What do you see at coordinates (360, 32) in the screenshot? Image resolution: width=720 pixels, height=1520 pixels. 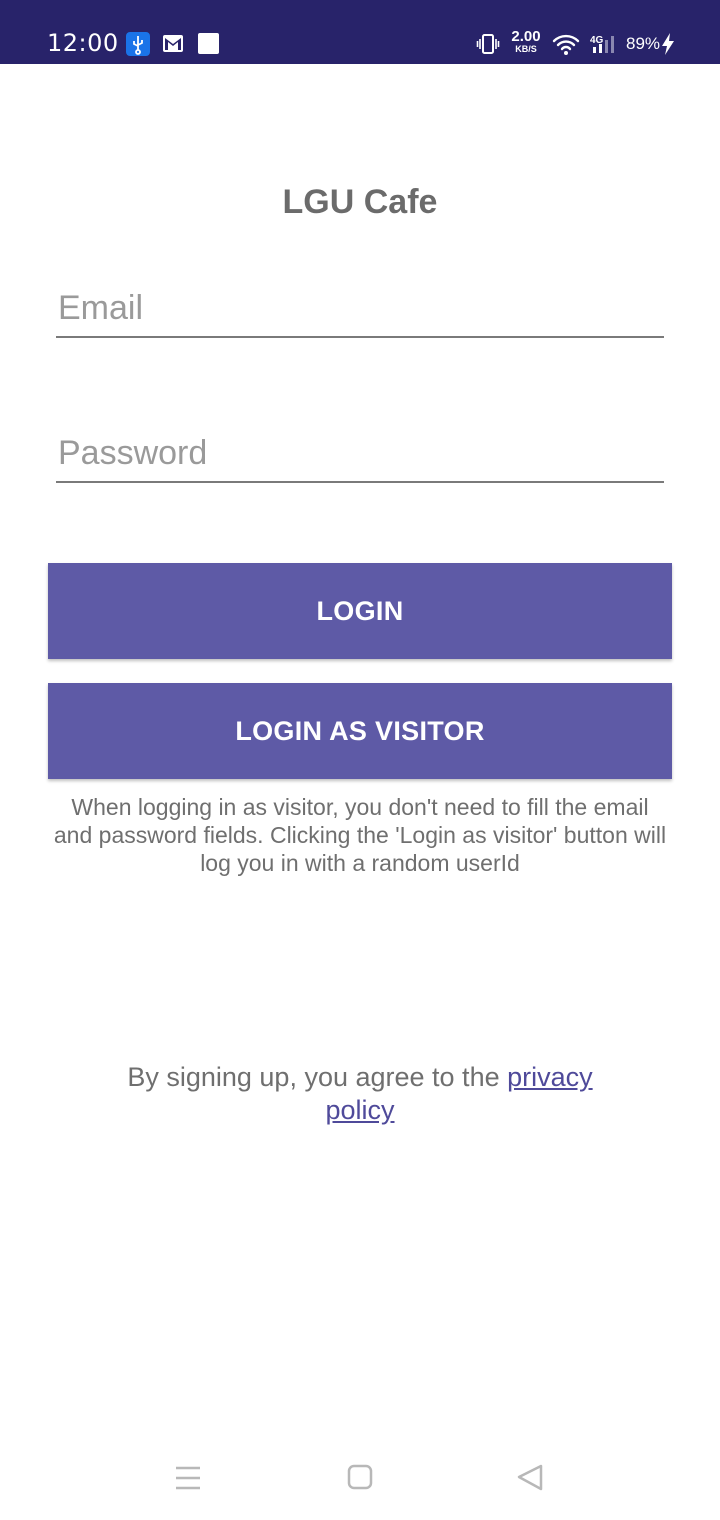 I see `status-bar: 12:00 2.00 KB/S 4G 89%` at bounding box center [360, 32].